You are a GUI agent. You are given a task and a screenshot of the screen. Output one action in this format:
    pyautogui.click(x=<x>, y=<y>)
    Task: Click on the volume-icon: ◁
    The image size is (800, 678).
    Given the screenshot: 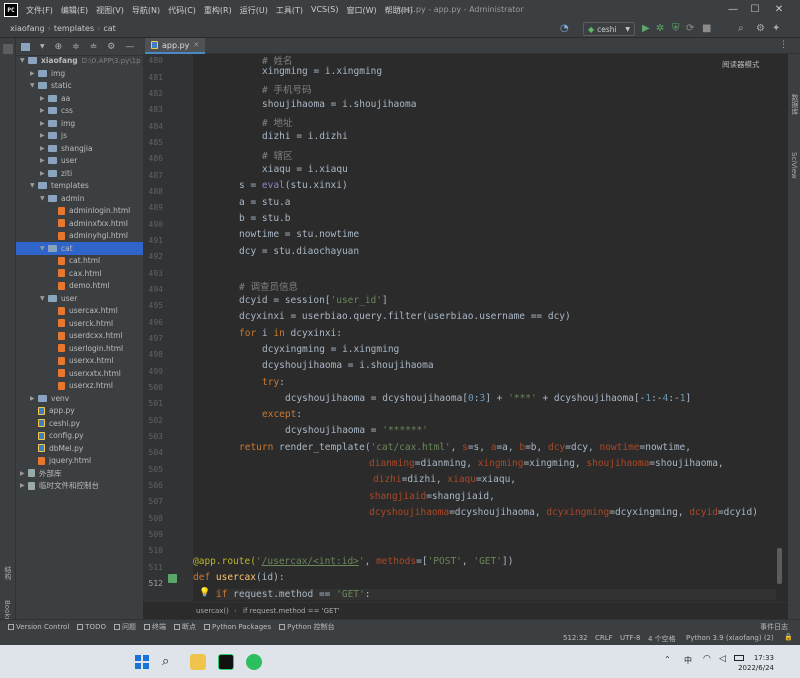 What is the action you would take?
    pyautogui.click(x=722, y=659)
    